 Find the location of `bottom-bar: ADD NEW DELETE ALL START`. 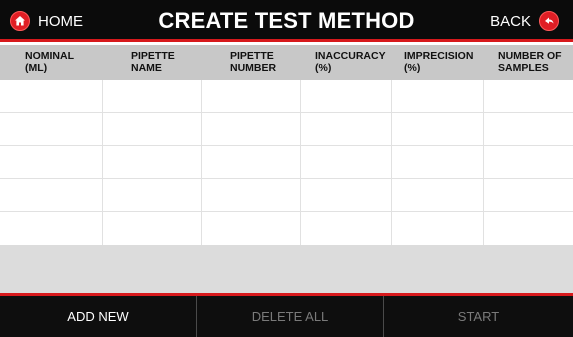

bottom-bar: ADD NEW DELETE ALL START is located at coordinates (286, 315).